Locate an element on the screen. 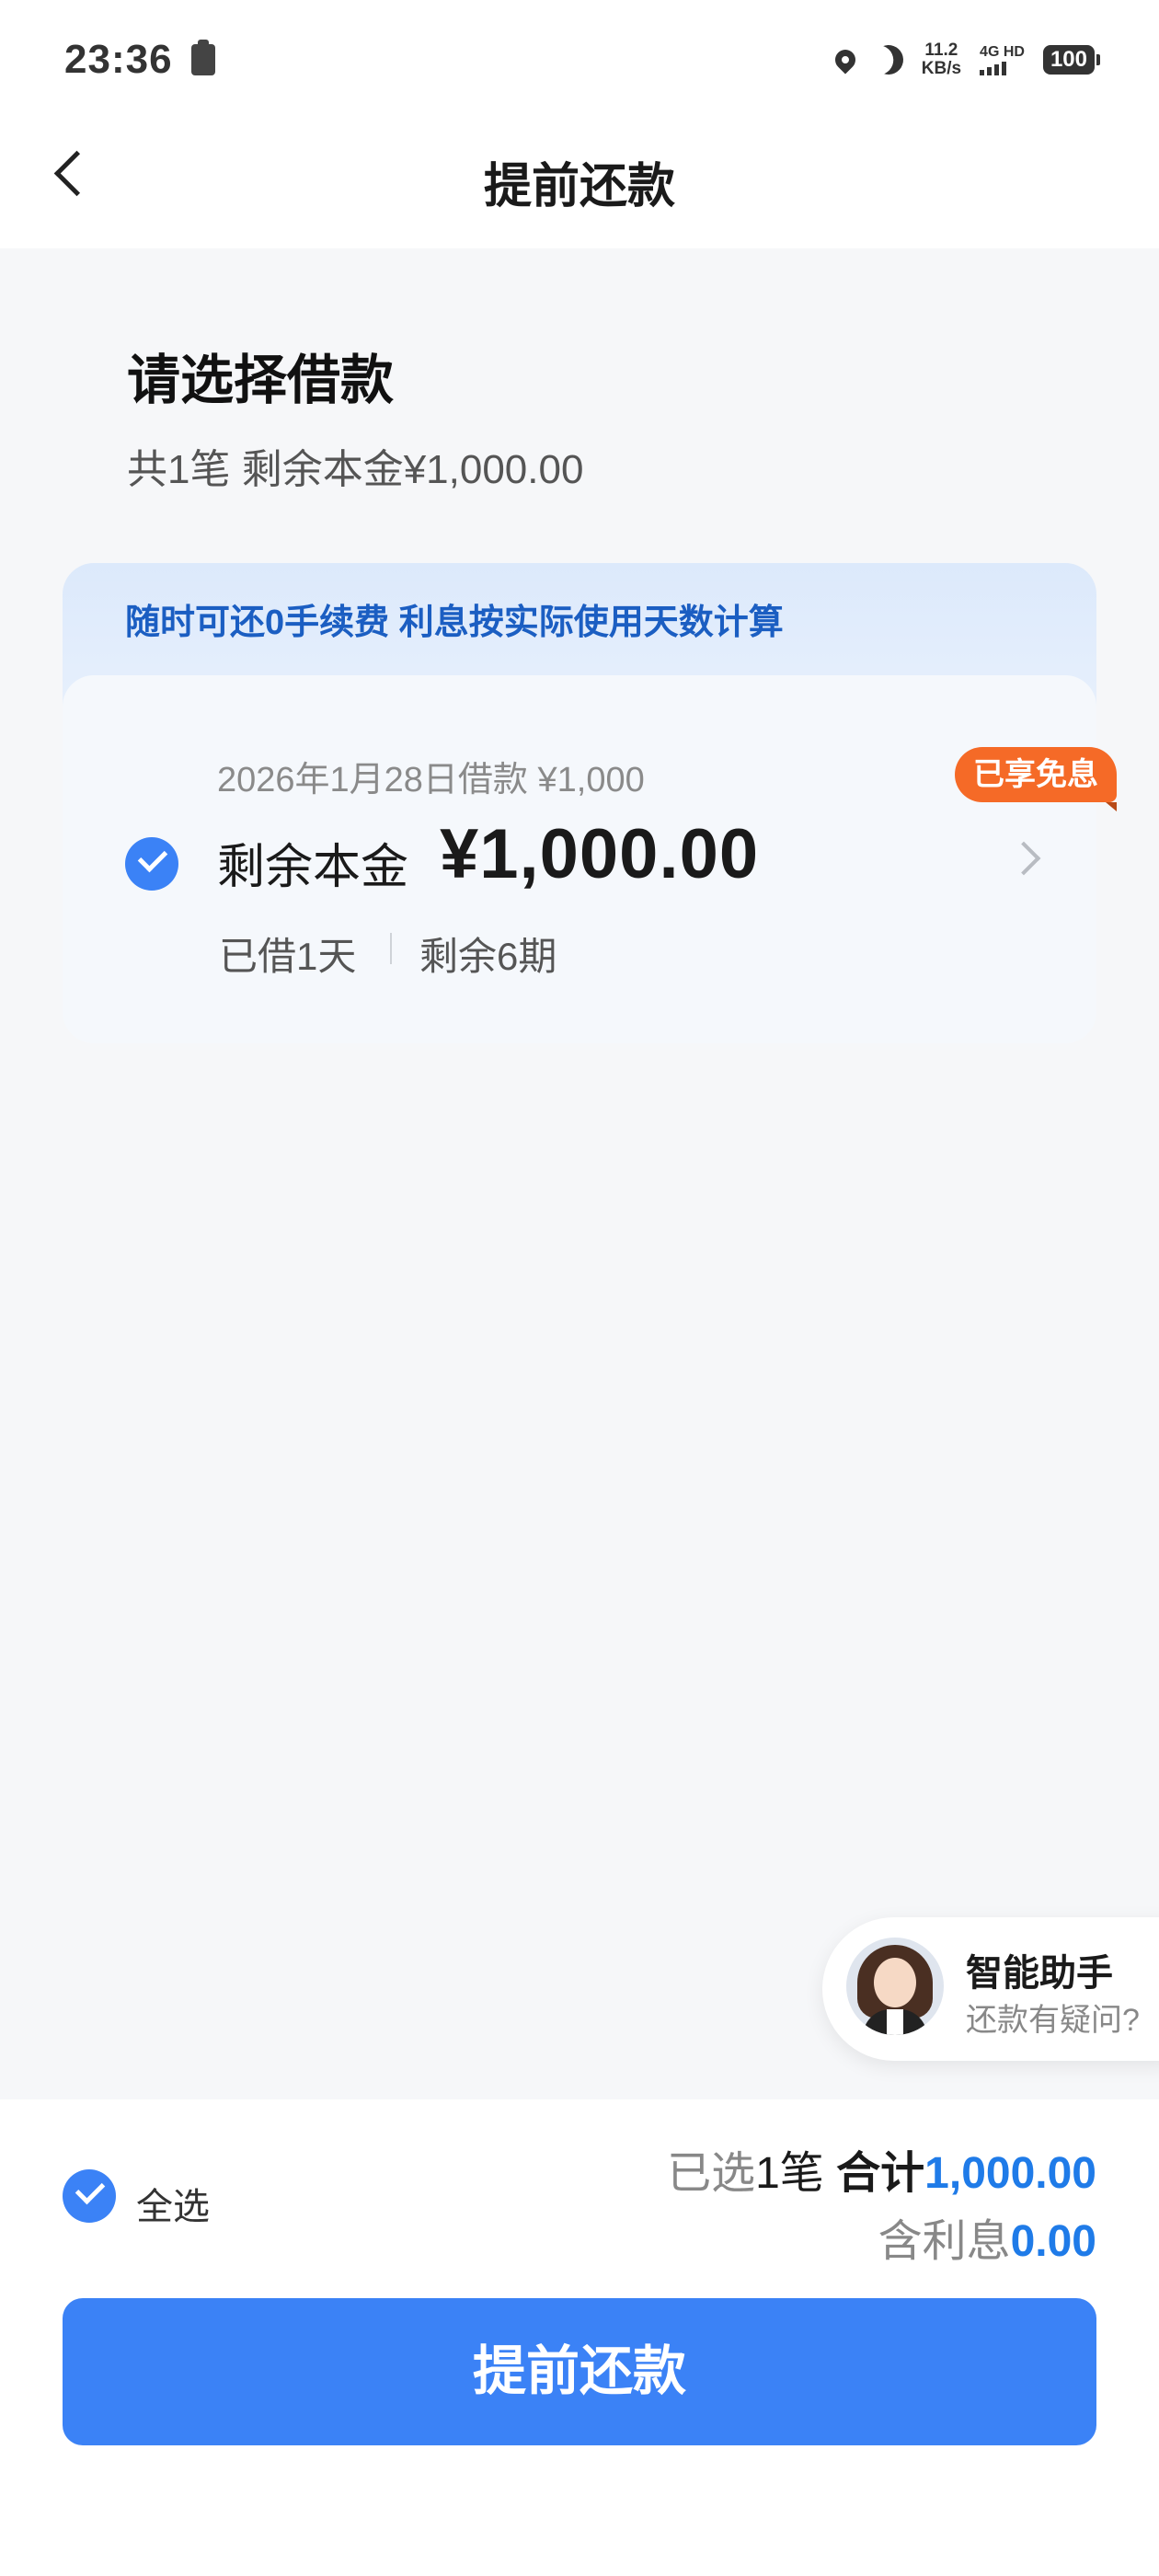 The height and width of the screenshot is (2576, 1159). status-bar: 23:36 11.2 KB/s 4G HD 100 is located at coordinates (579, 62).